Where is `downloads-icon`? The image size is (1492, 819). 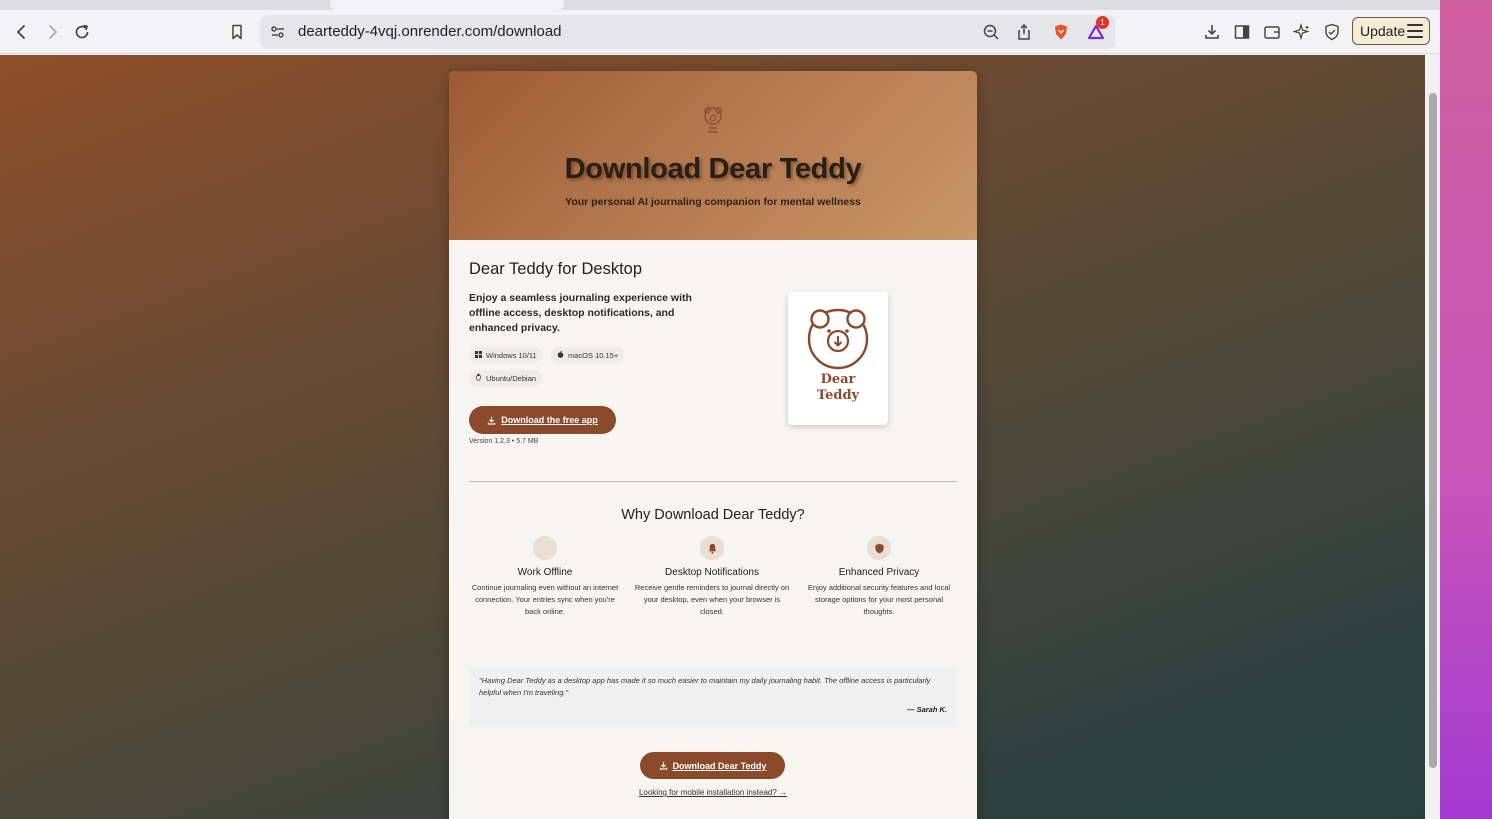
downloads-icon is located at coordinates (1212, 32).